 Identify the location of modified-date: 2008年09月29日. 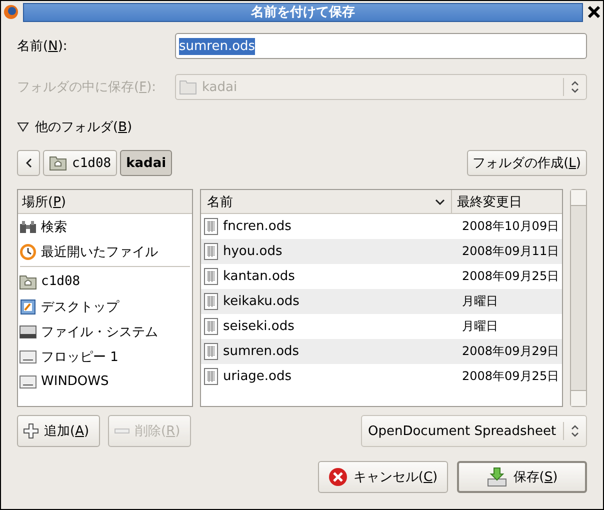
(511, 351).